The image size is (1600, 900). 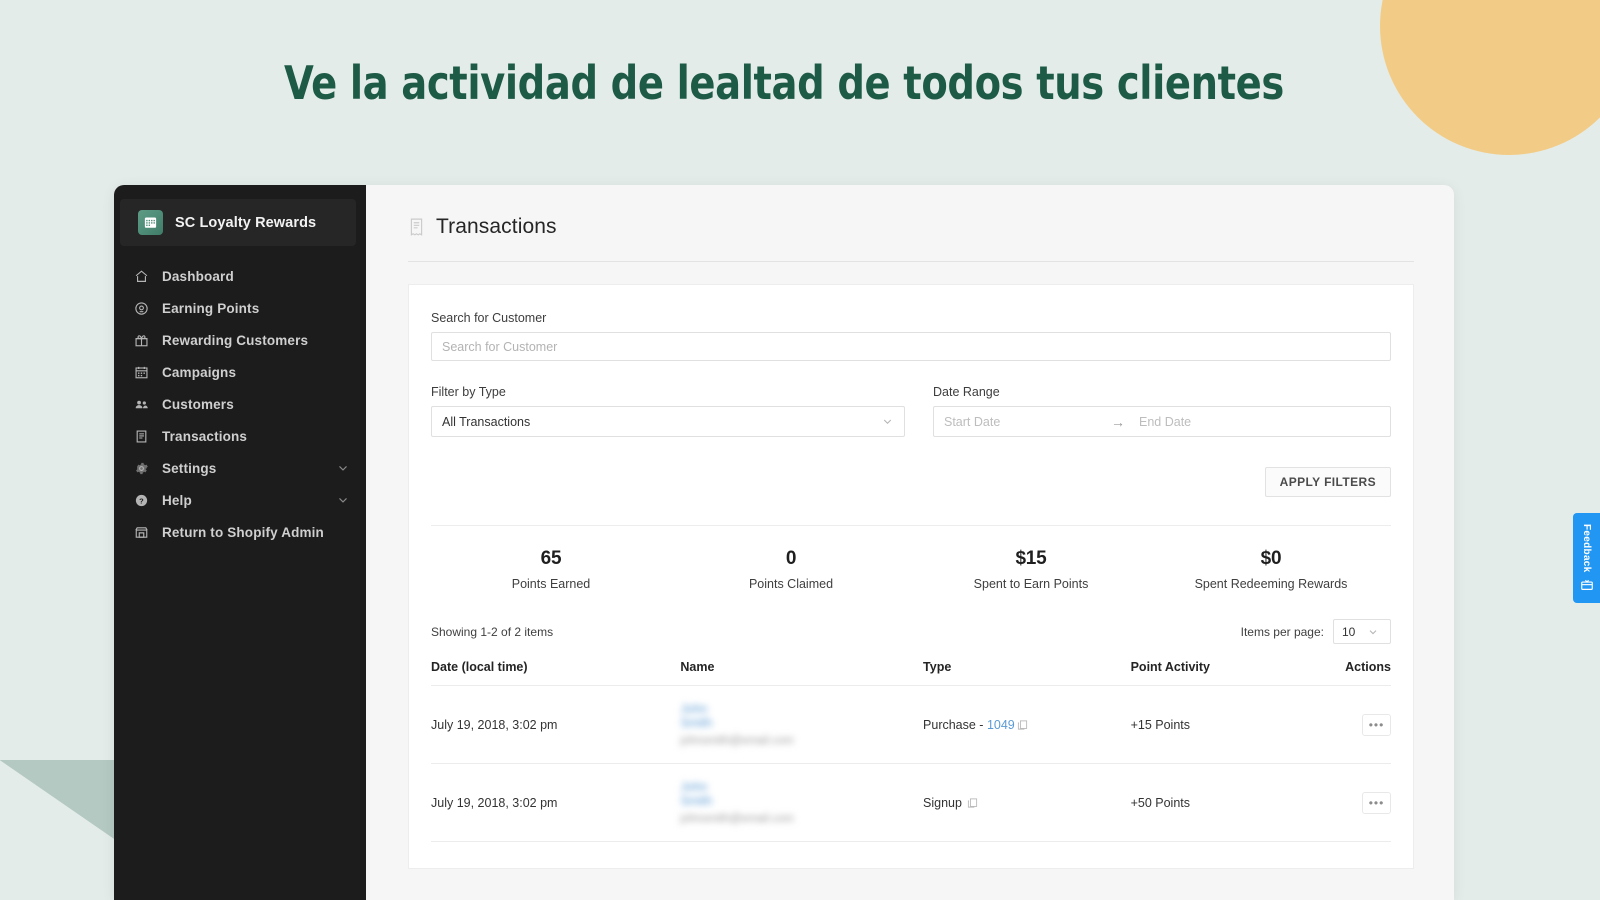 I want to click on search-field-group: Search for Customer, so click(x=911, y=336).